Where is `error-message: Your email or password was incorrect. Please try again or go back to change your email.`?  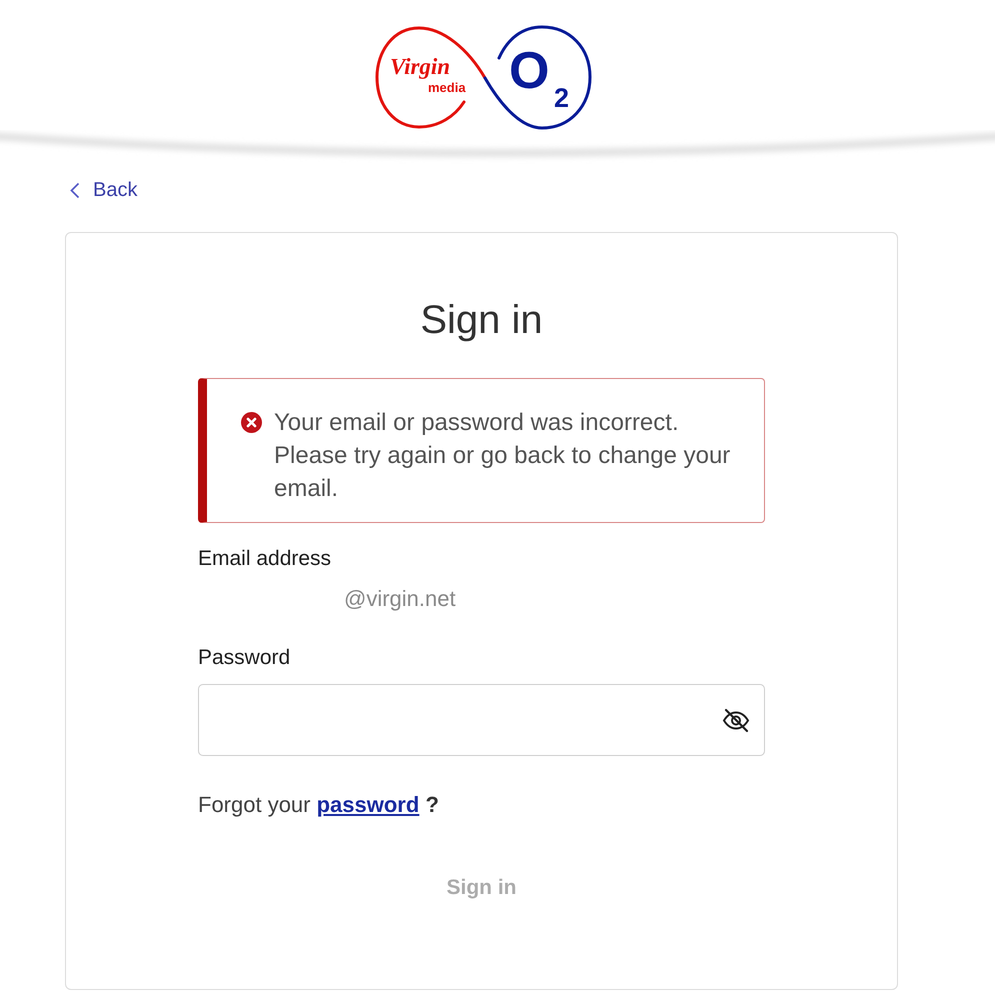 error-message: Your email or password was incorrect. Please try again or go back to change your email. is located at coordinates (503, 456).